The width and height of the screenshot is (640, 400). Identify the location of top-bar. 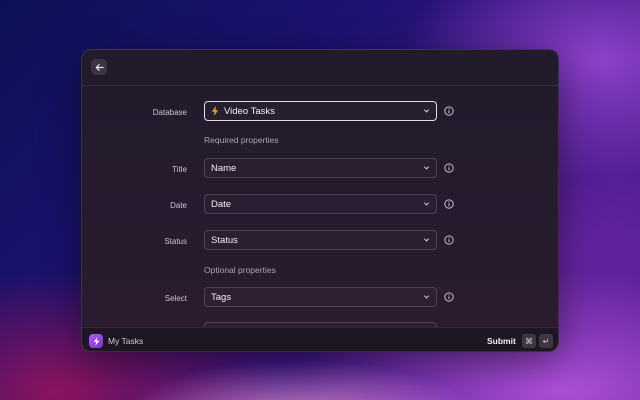
(320, 68).